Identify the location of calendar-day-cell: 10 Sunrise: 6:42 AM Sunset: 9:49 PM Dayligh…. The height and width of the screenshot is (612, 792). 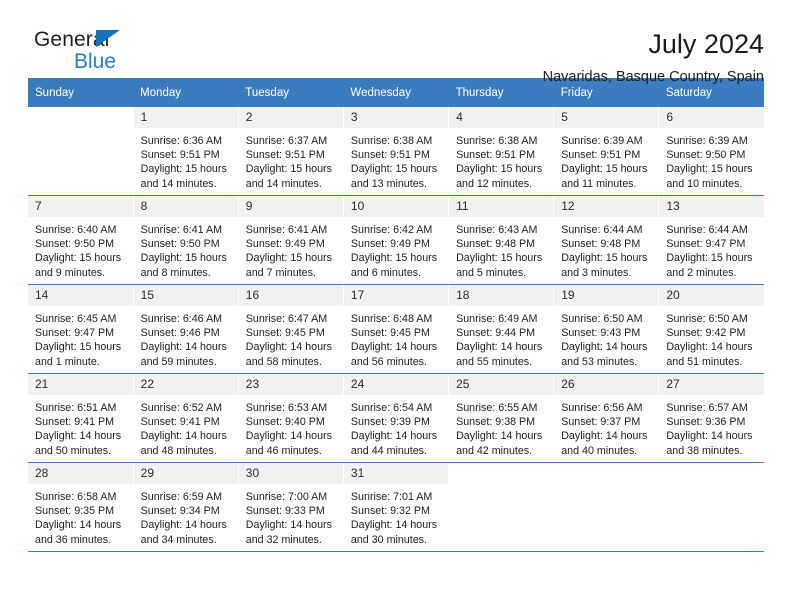
(396, 240).